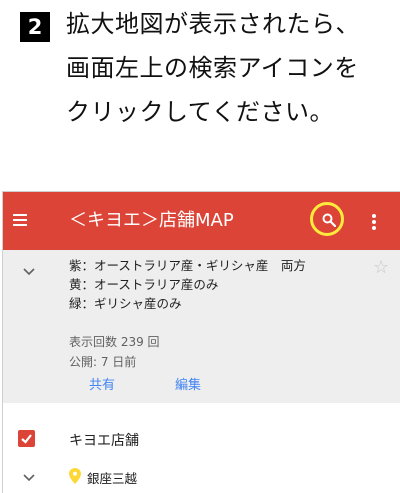 This screenshot has width=400, height=493. What do you see at coordinates (201, 477) in the screenshot?
I see `place-row: 銀座三越` at bounding box center [201, 477].